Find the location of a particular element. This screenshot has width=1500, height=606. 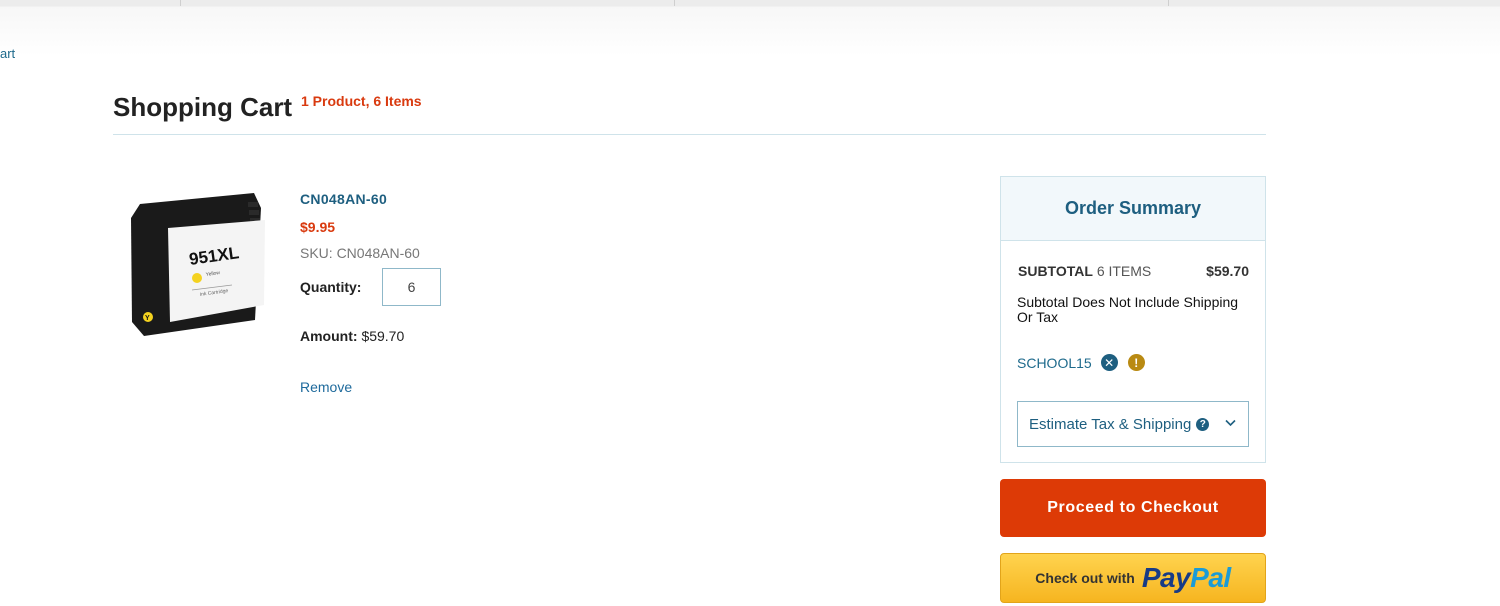

quantity-label: Quantity: is located at coordinates (331, 287).